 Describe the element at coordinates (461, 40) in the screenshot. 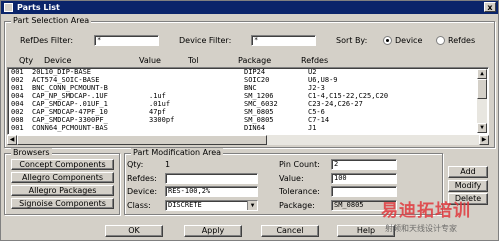

I see `sort-refdes-label: Refdes` at that location.